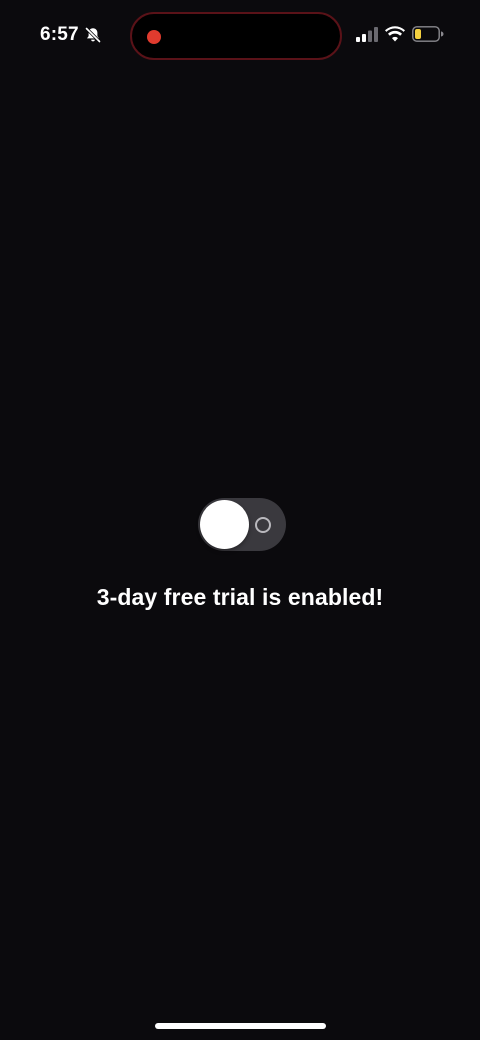  I want to click on status-icons, so click(400, 34).